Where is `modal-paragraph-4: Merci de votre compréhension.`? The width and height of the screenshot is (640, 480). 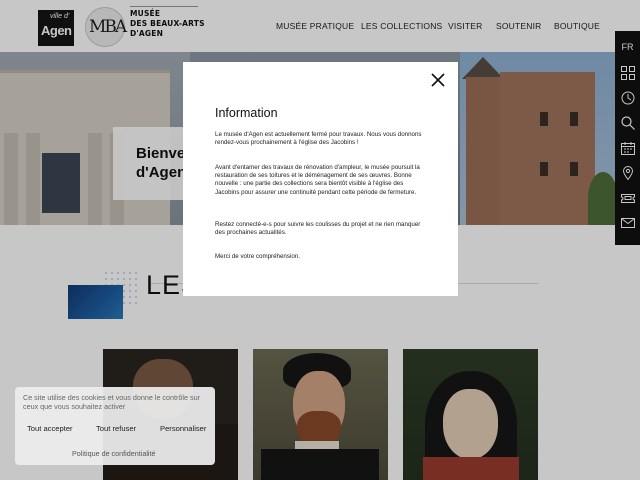
modal-paragraph-4: Merci de votre compréhension. is located at coordinates (257, 256).